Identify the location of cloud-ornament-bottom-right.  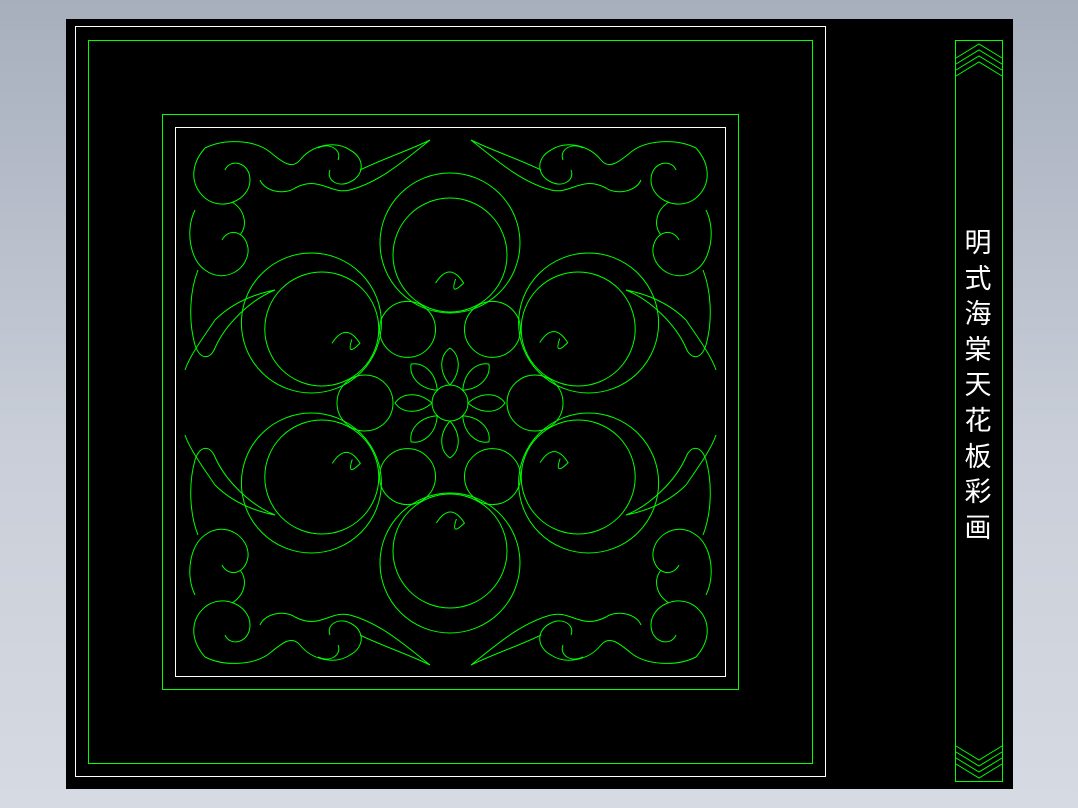
(593, 550).